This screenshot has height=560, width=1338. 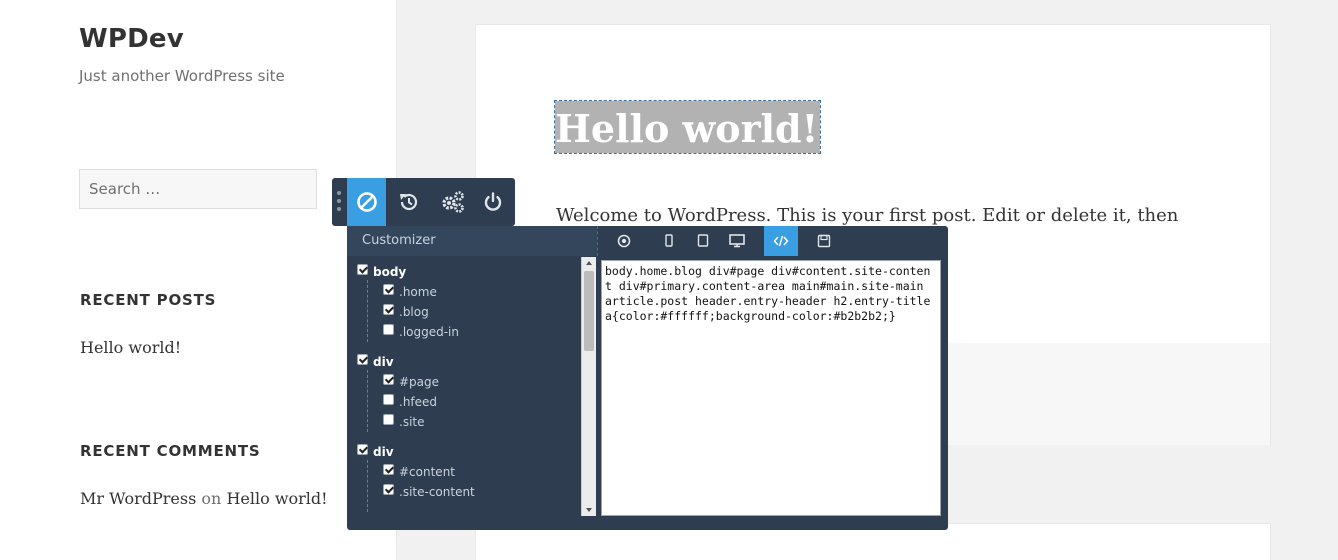 What do you see at coordinates (182, 76) in the screenshot?
I see `site-tagline: Just another WordPress site` at bounding box center [182, 76].